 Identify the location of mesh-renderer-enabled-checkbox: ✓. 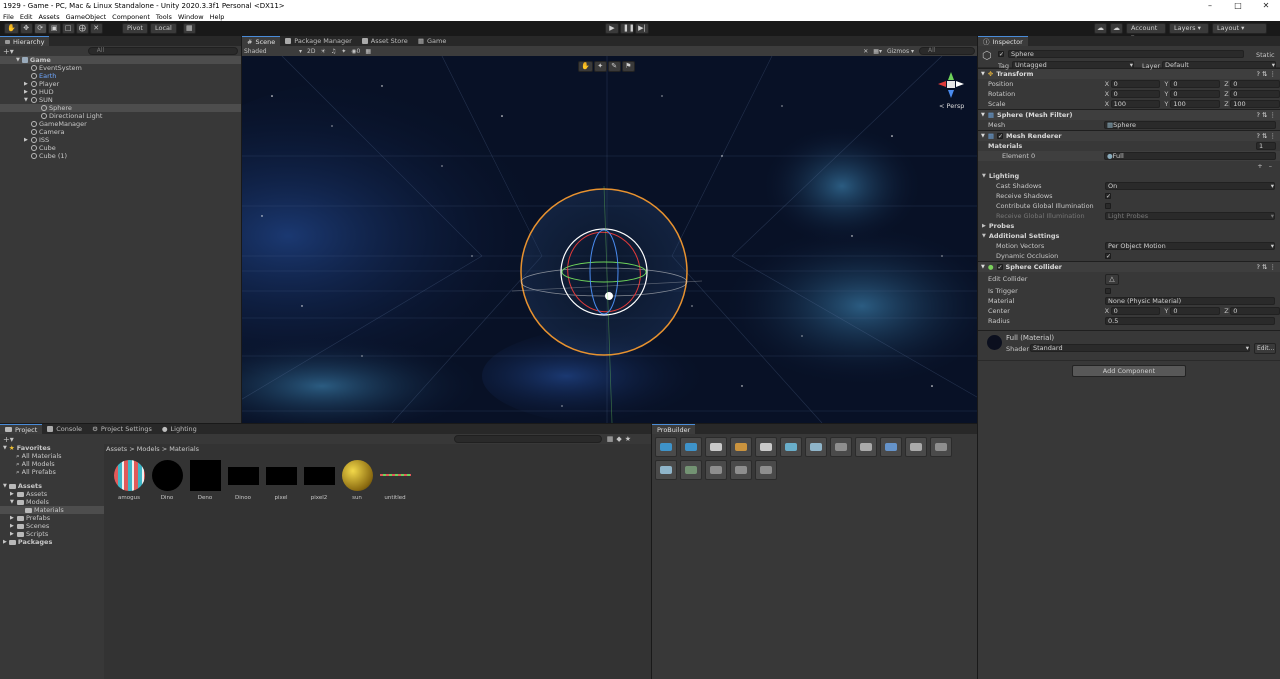
(1000, 136).